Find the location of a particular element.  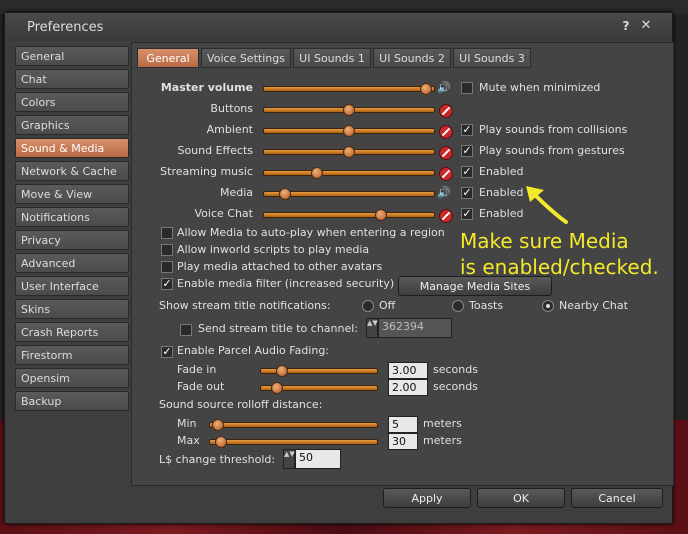

parcel-audio-fading-label: Enable Parcel Audio Fading: is located at coordinates (253, 350).